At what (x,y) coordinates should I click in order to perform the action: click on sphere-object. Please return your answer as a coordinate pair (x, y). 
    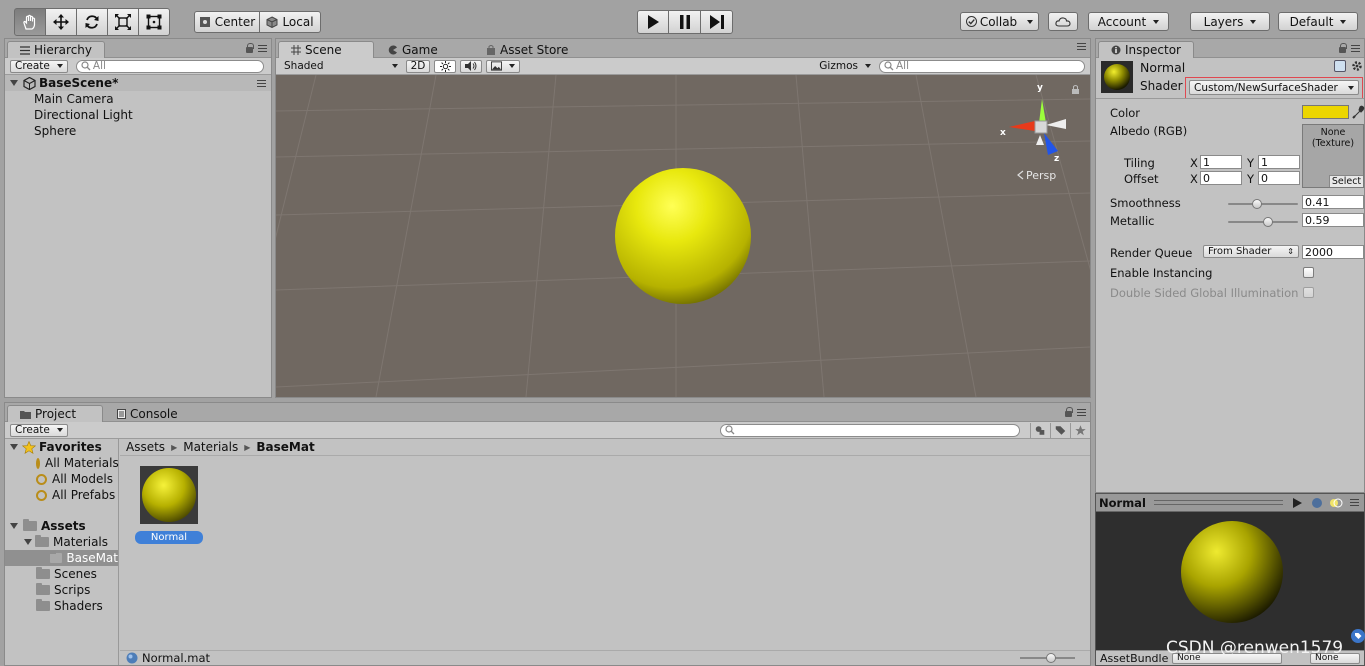
    Looking at the image, I should click on (683, 236).